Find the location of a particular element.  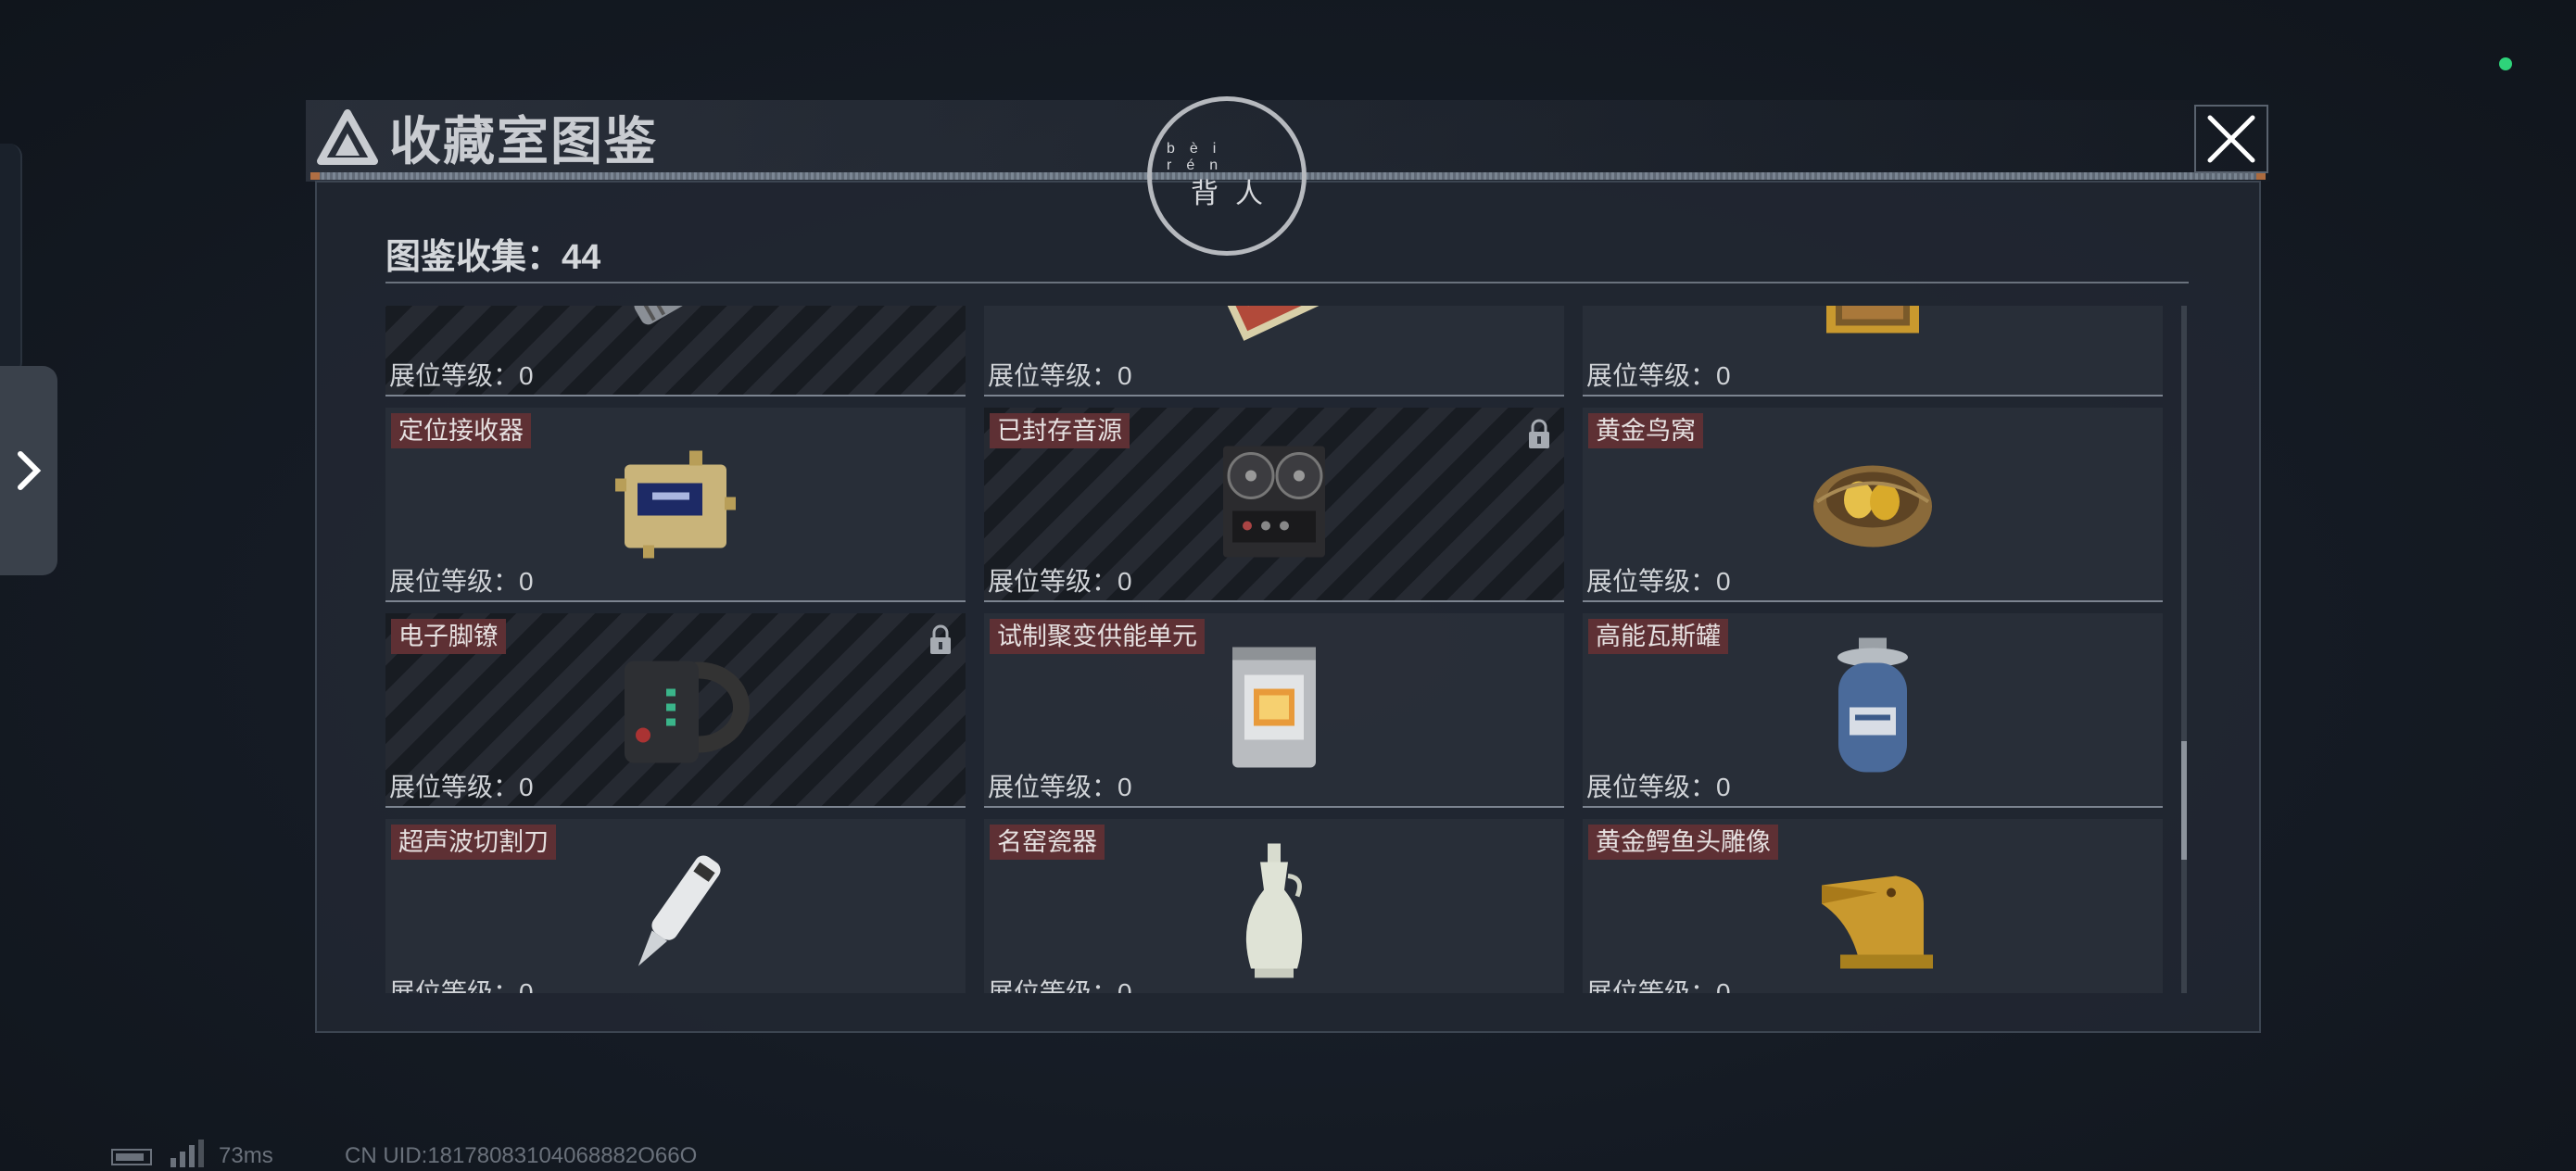

online-status-dot is located at coordinates (2505, 64).